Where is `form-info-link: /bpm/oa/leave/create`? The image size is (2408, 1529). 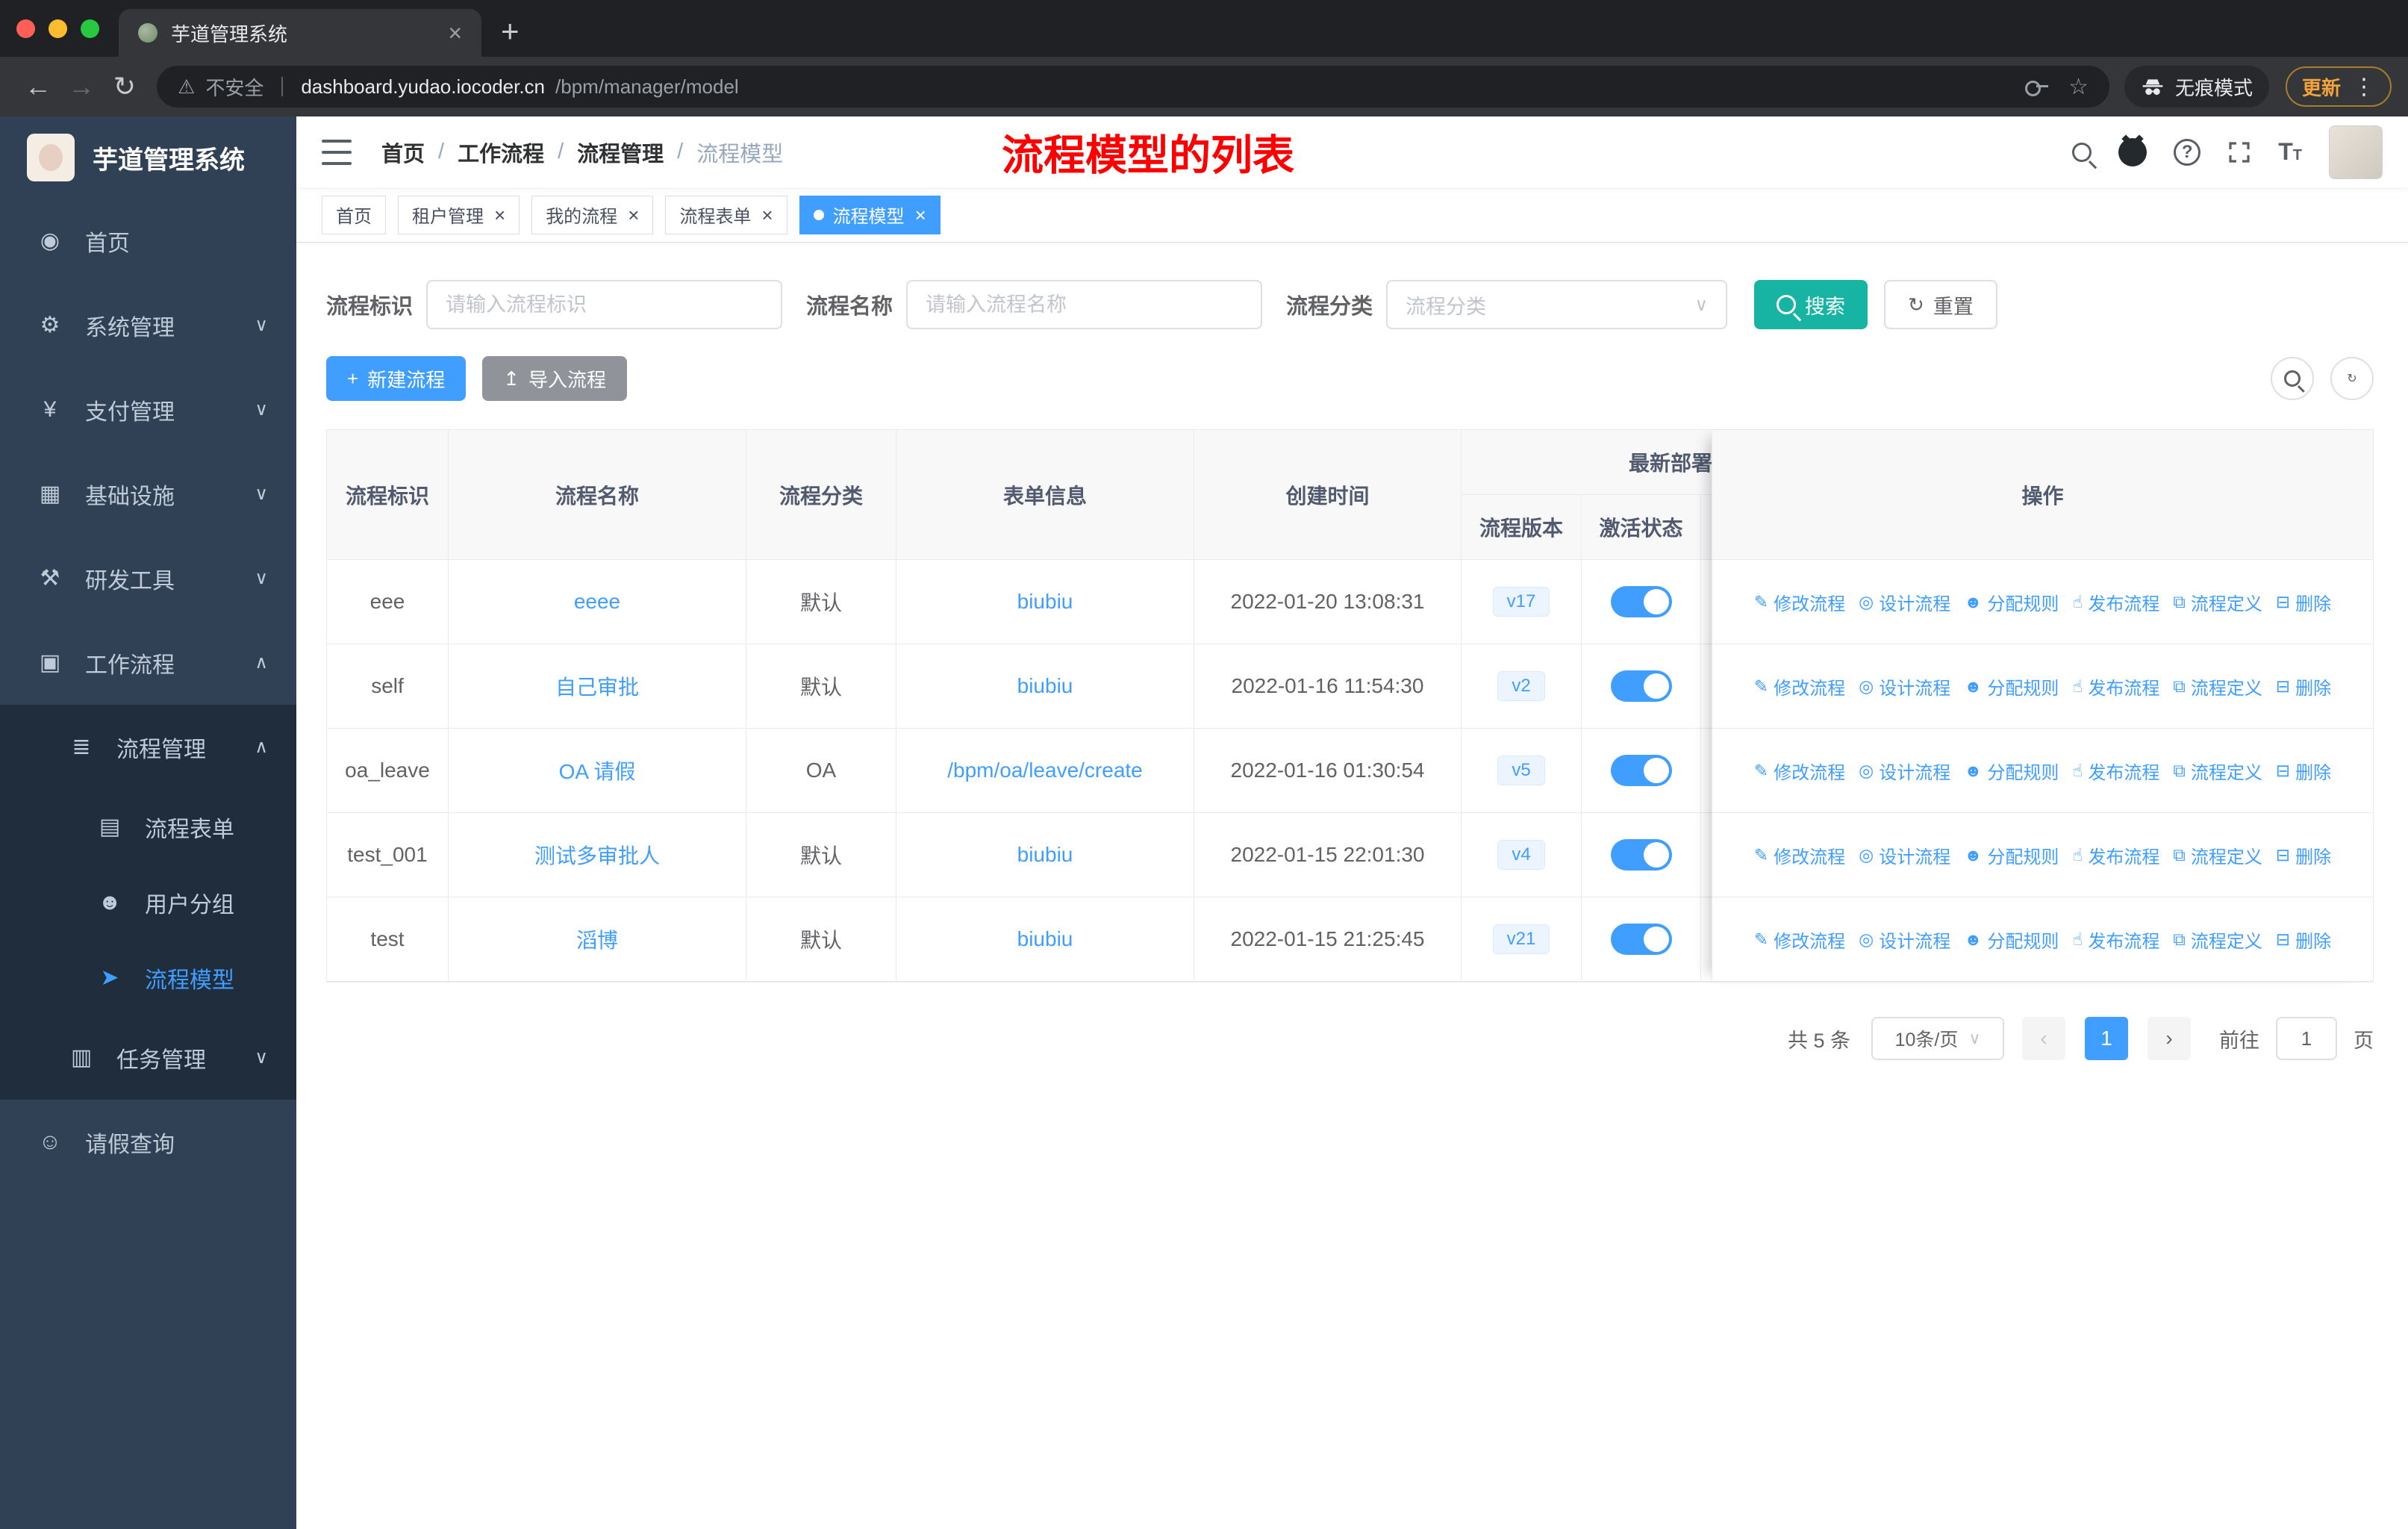 form-info-link: /bpm/oa/leave/create is located at coordinates (1045, 771).